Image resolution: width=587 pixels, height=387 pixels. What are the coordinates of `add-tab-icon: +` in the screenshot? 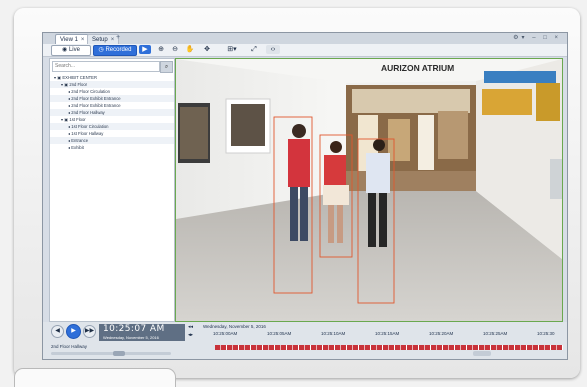 It's located at (118, 37).